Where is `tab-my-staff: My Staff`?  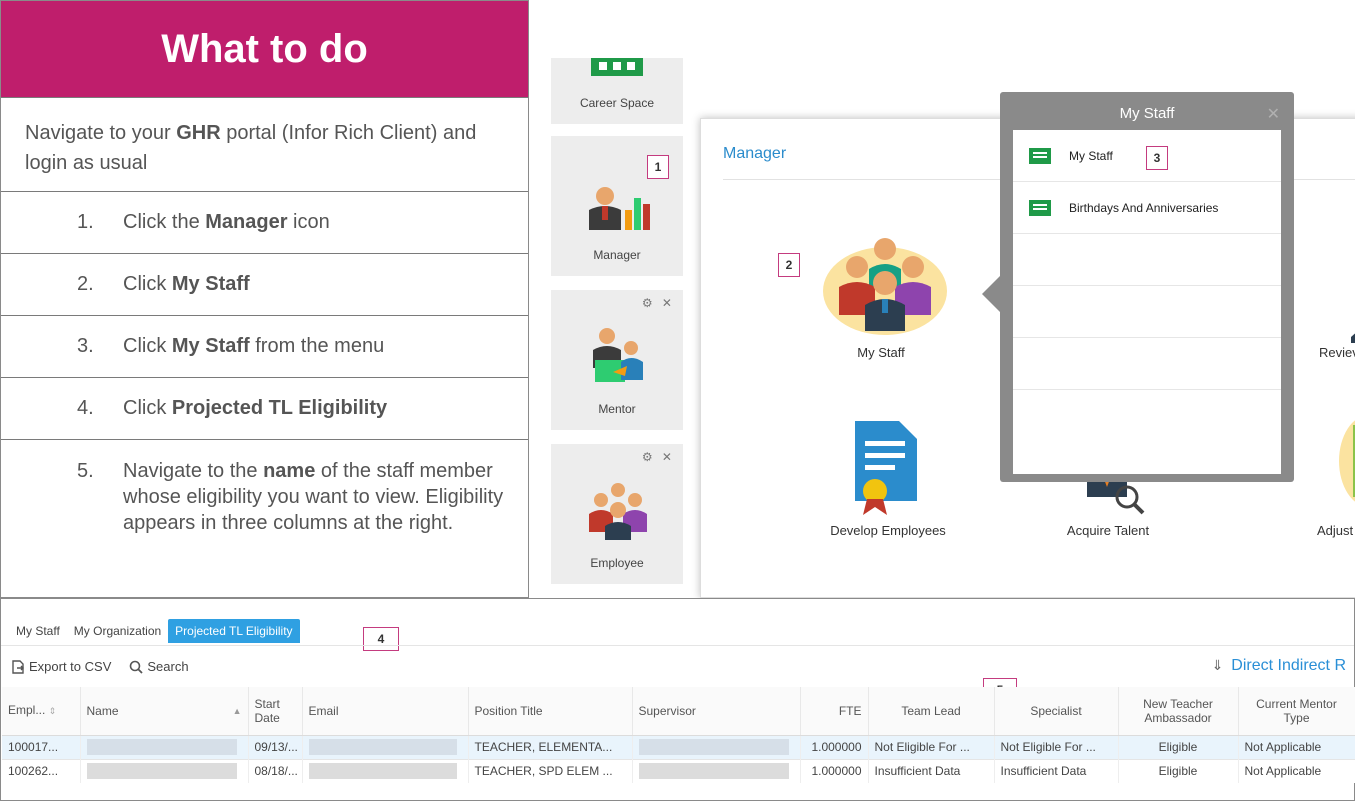 tab-my-staff: My Staff is located at coordinates (38, 631).